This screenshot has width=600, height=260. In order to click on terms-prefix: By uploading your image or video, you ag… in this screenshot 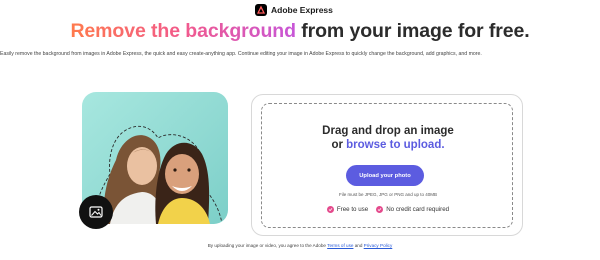, I will do `click(267, 245)`.